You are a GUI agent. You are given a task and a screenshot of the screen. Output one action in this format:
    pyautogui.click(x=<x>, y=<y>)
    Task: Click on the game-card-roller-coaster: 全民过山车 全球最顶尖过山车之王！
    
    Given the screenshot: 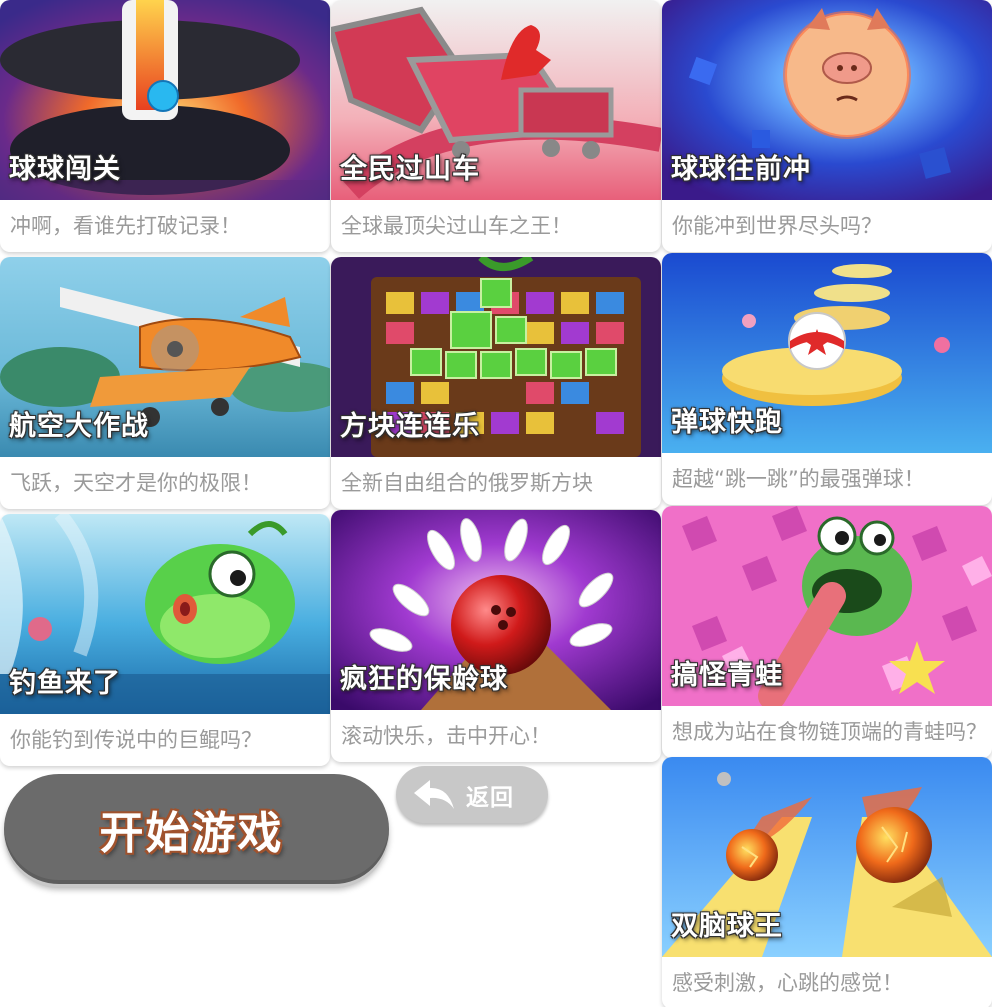 What is the action you would take?
    pyautogui.click(x=496, y=126)
    